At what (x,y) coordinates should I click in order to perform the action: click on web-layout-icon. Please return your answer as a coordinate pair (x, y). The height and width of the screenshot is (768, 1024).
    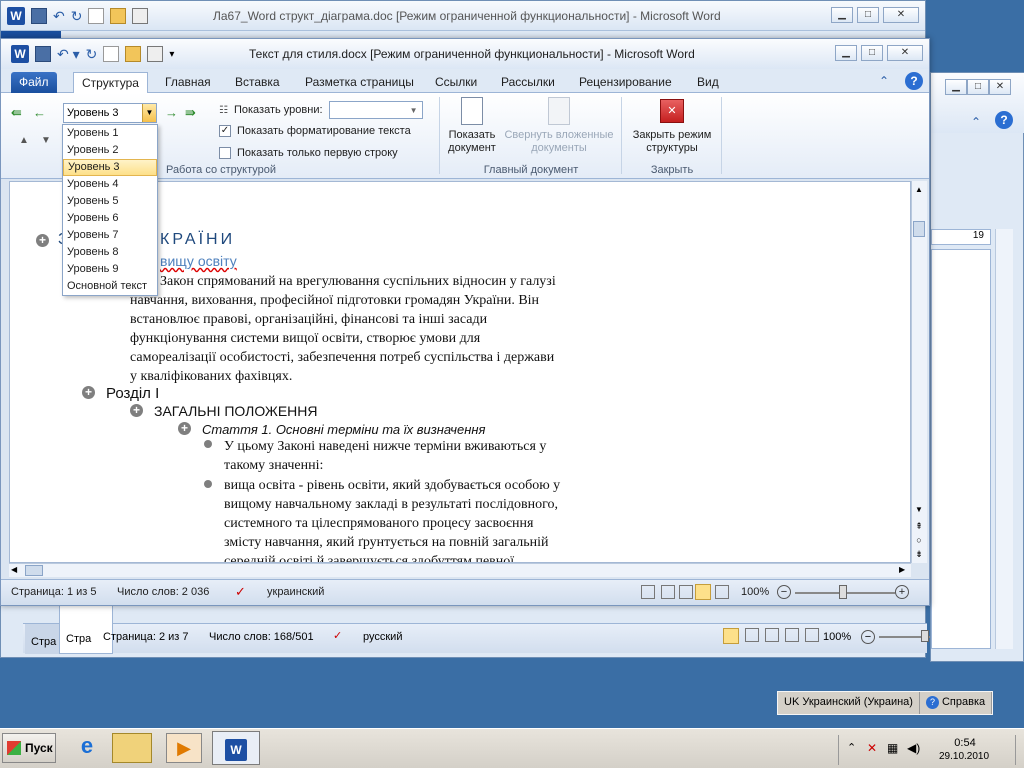
    Looking at the image, I should click on (686, 592).